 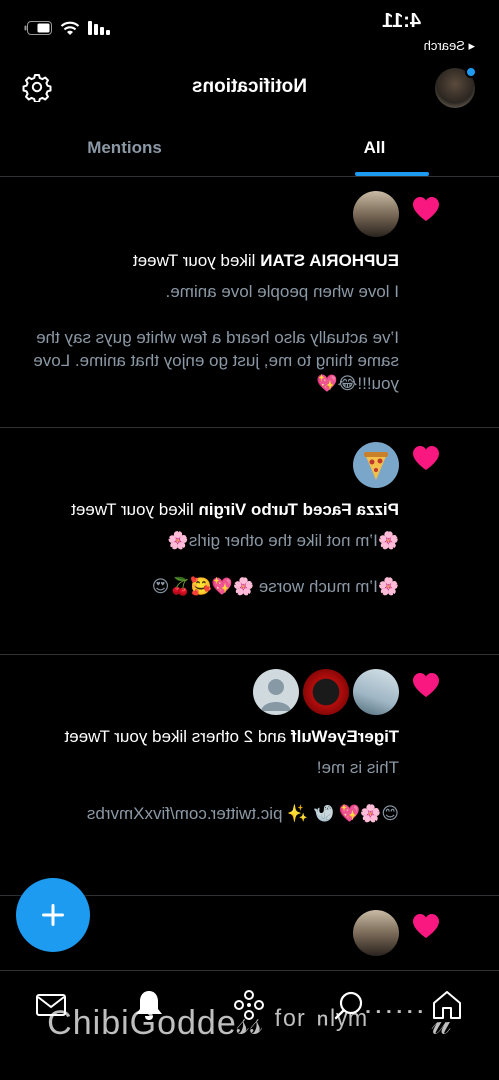 What do you see at coordinates (249, 1023) in the screenshot?
I see `overlay-caption: ChibiGodde𝓈𝓈 ᶠᵒʳ ⁿˡʸ ͫ ̇ ̇ ̇ ̇ ̇ ̇ 𝓊` at bounding box center [249, 1023].